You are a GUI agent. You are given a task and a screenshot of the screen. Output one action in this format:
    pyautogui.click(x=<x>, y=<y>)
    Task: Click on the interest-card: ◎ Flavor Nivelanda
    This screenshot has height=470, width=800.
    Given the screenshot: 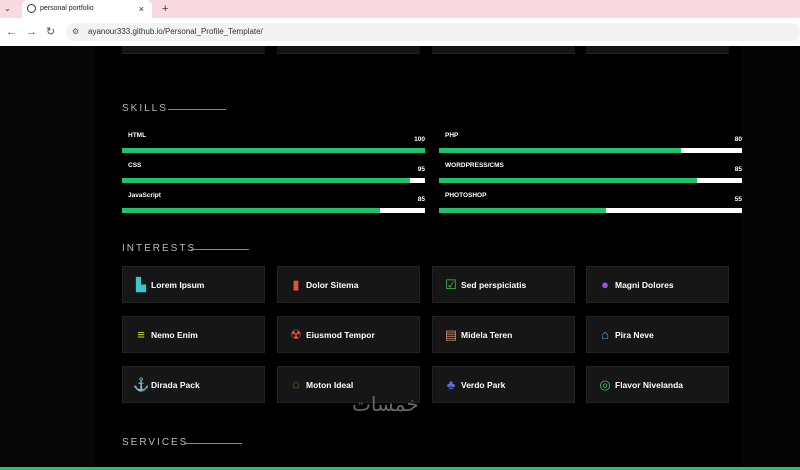 What is the action you would take?
    pyautogui.click(x=657, y=384)
    